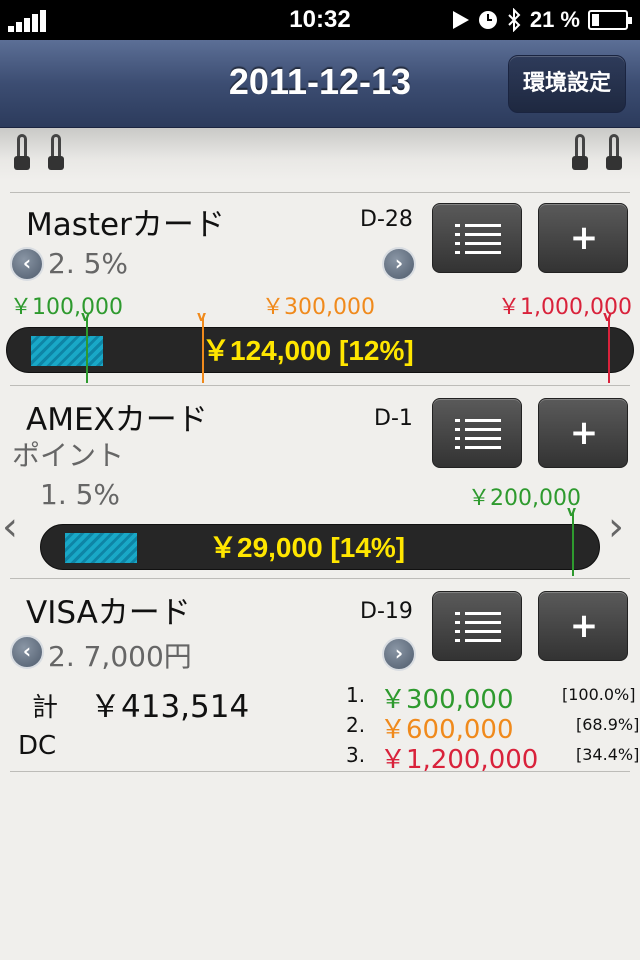 The width and height of the screenshot is (640, 960). What do you see at coordinates (37, 746) in the screenshot?
I see `dc-label: DC` at bounding box center [37, 746].